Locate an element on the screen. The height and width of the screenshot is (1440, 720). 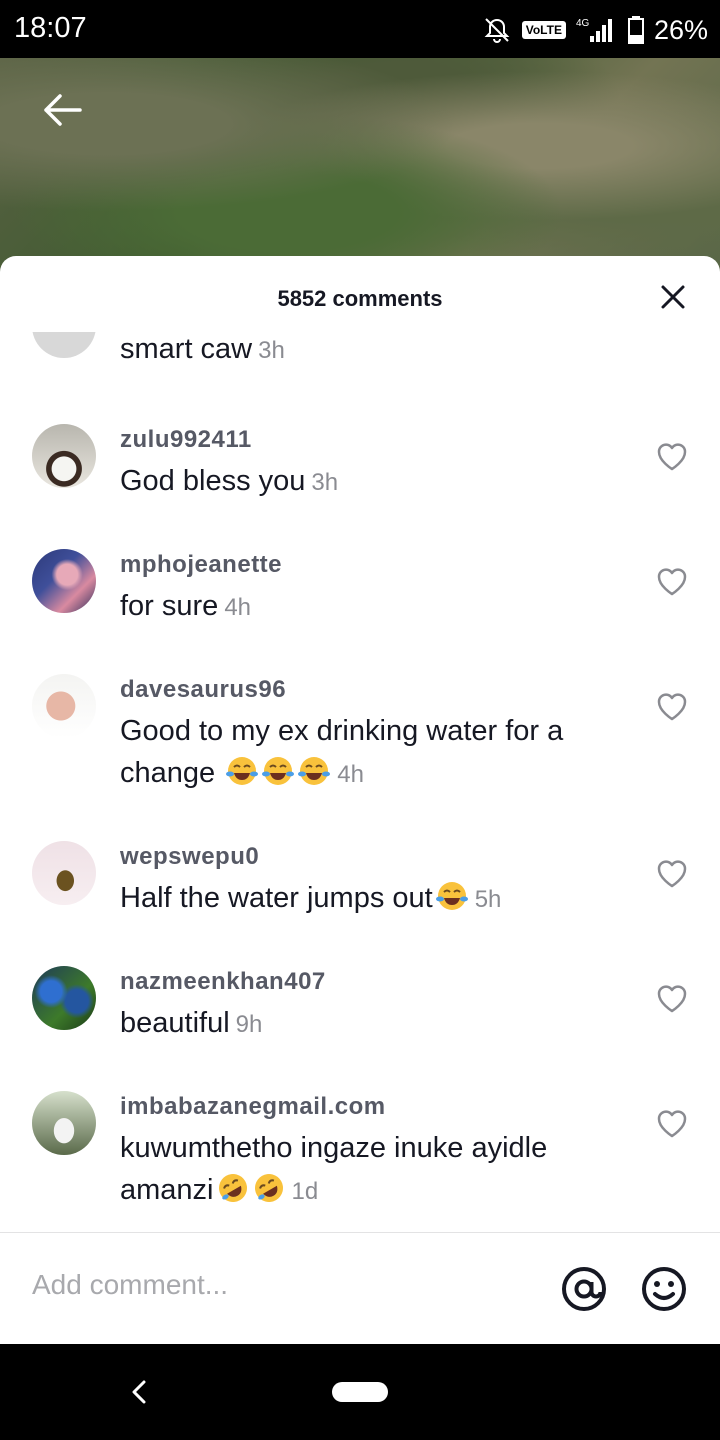
close-icon is located at coordinates (673, 297).